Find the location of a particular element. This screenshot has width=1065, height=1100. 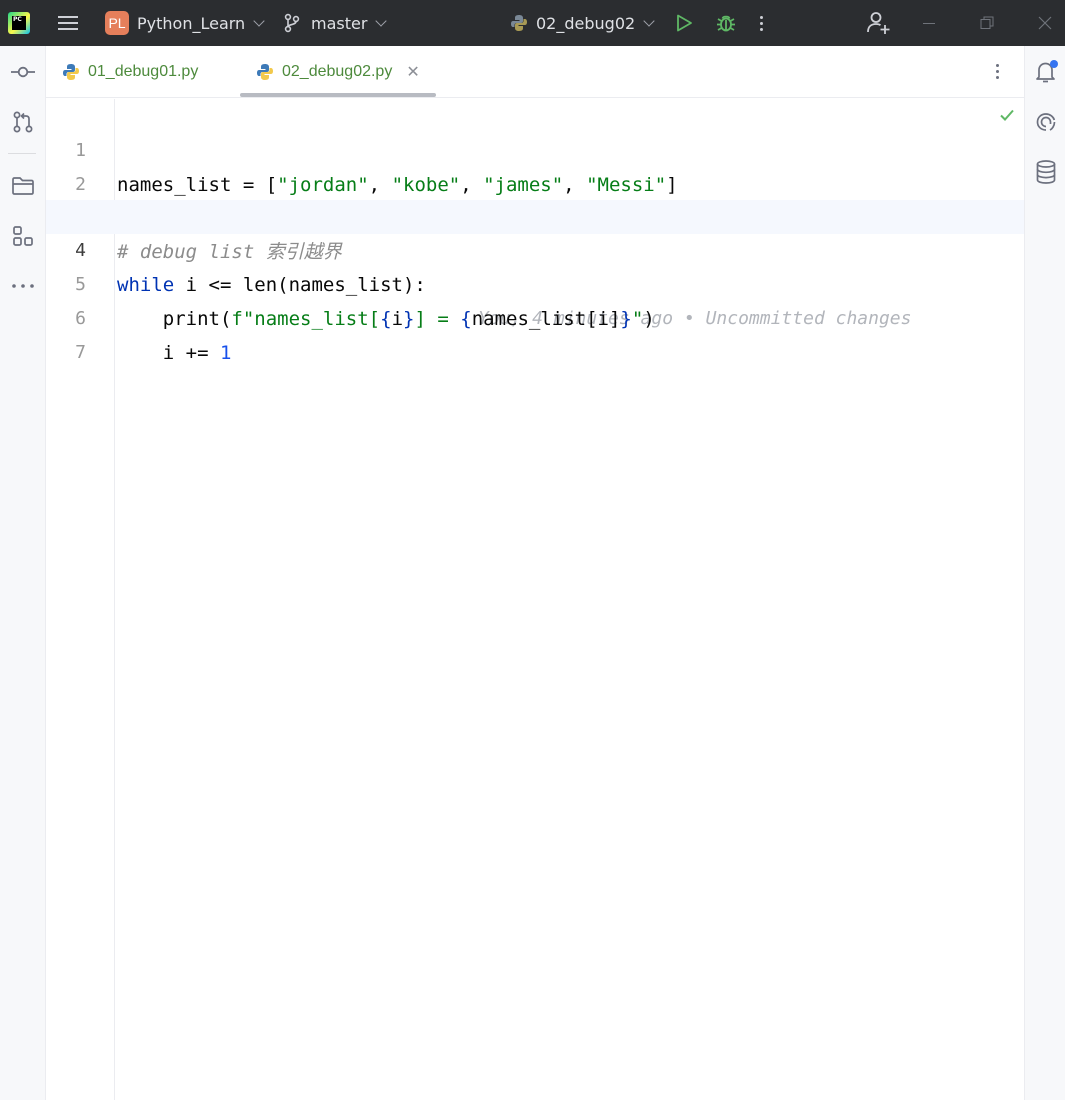

close-icon is located at coordinates (1045, 23).